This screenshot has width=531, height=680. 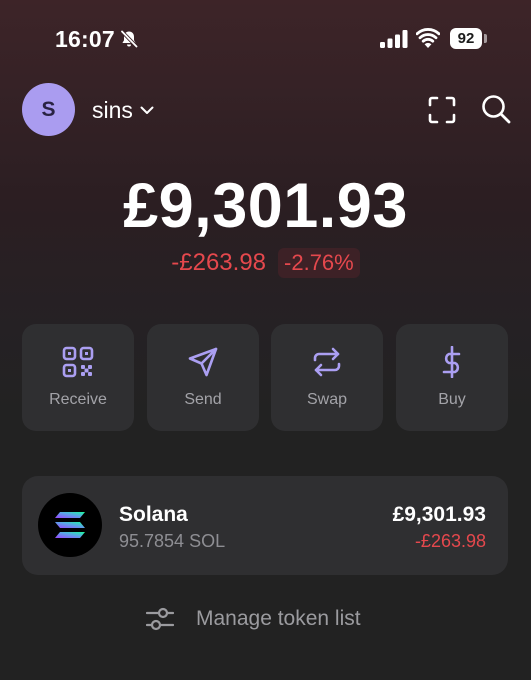 I want to click on solana-logo-icon, so click(x=70, y=525).